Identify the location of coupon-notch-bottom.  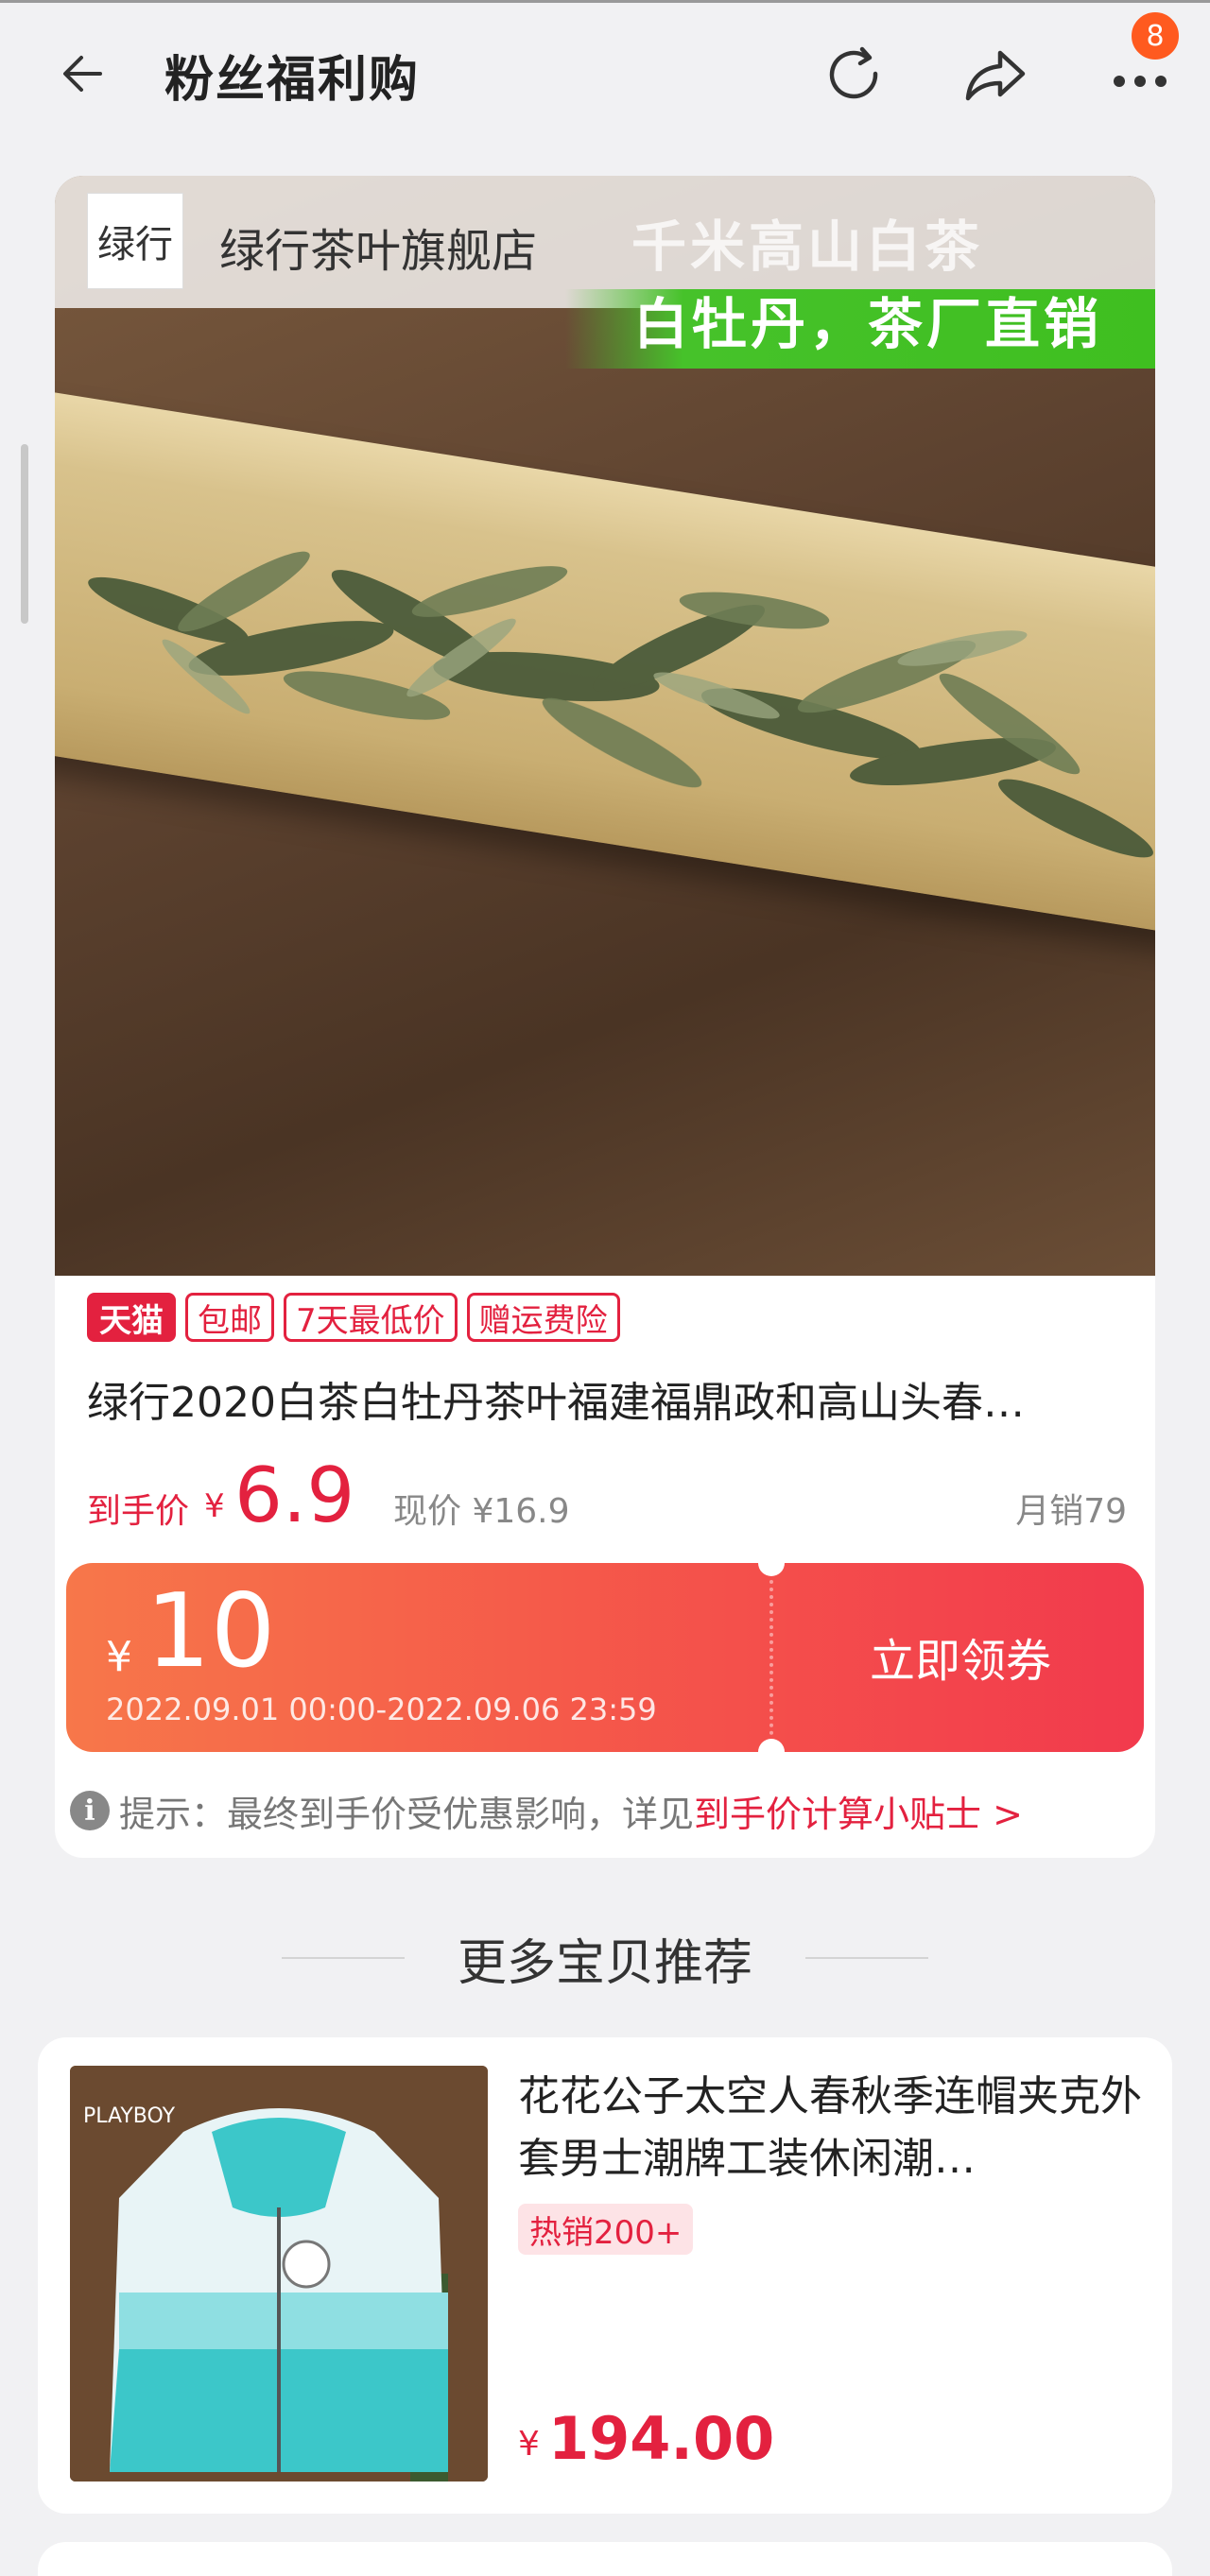
(771, 1752).